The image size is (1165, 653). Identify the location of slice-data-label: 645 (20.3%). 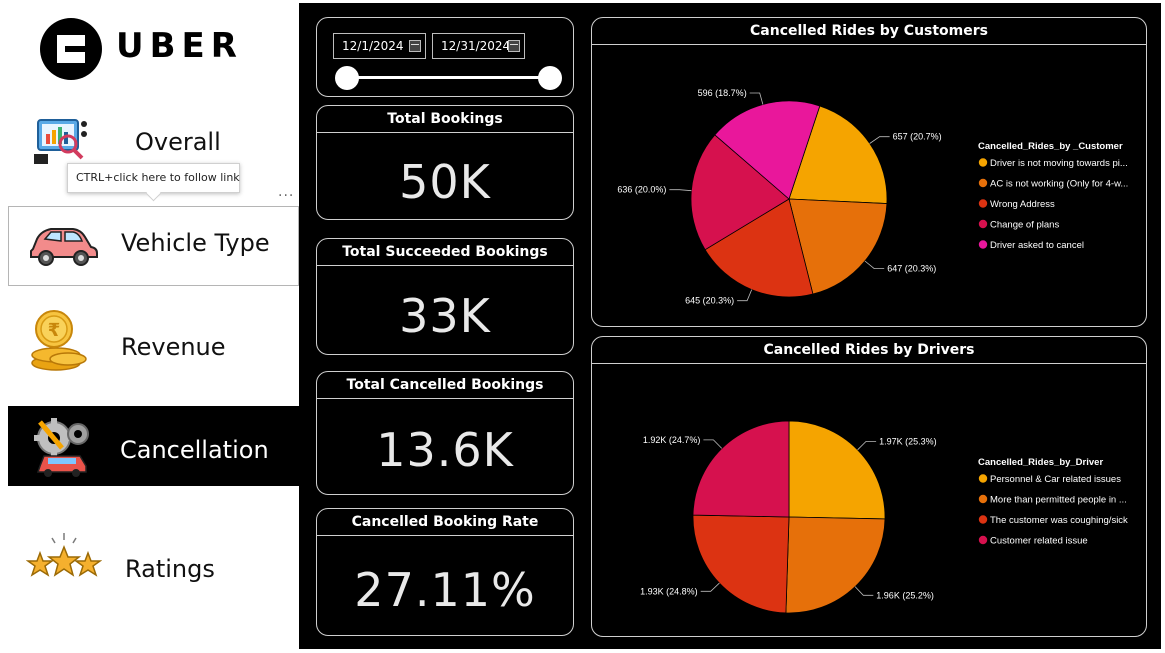
(709, 301).